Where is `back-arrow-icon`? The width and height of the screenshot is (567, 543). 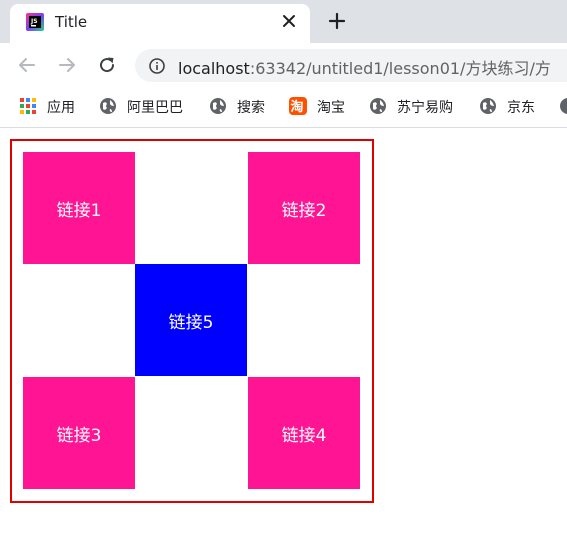 back-arrow-icon is located at coordinates (27, 65).